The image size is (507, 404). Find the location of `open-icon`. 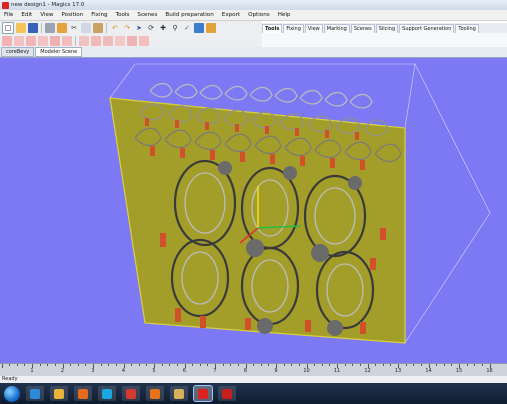

open-icon is located at coordinates (21, 28).